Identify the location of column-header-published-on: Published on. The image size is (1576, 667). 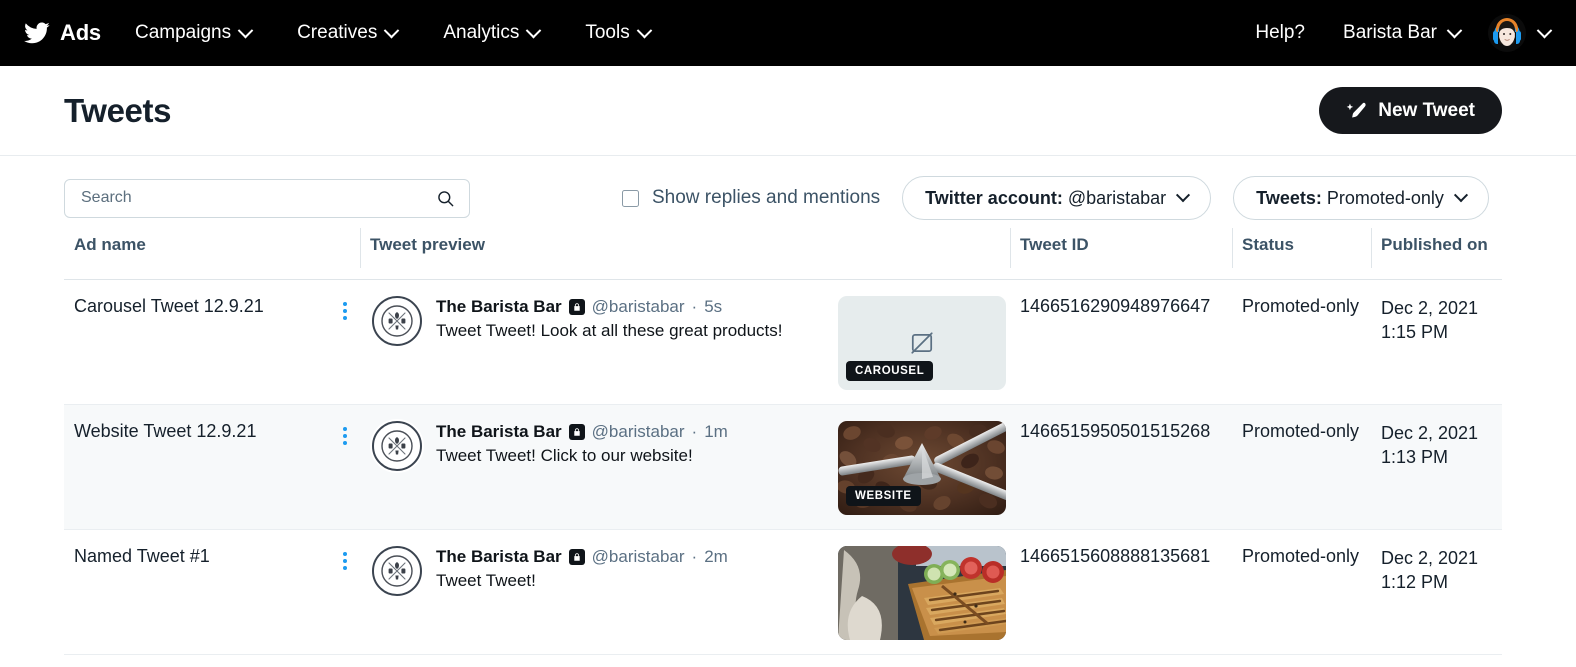
(1436, 248).